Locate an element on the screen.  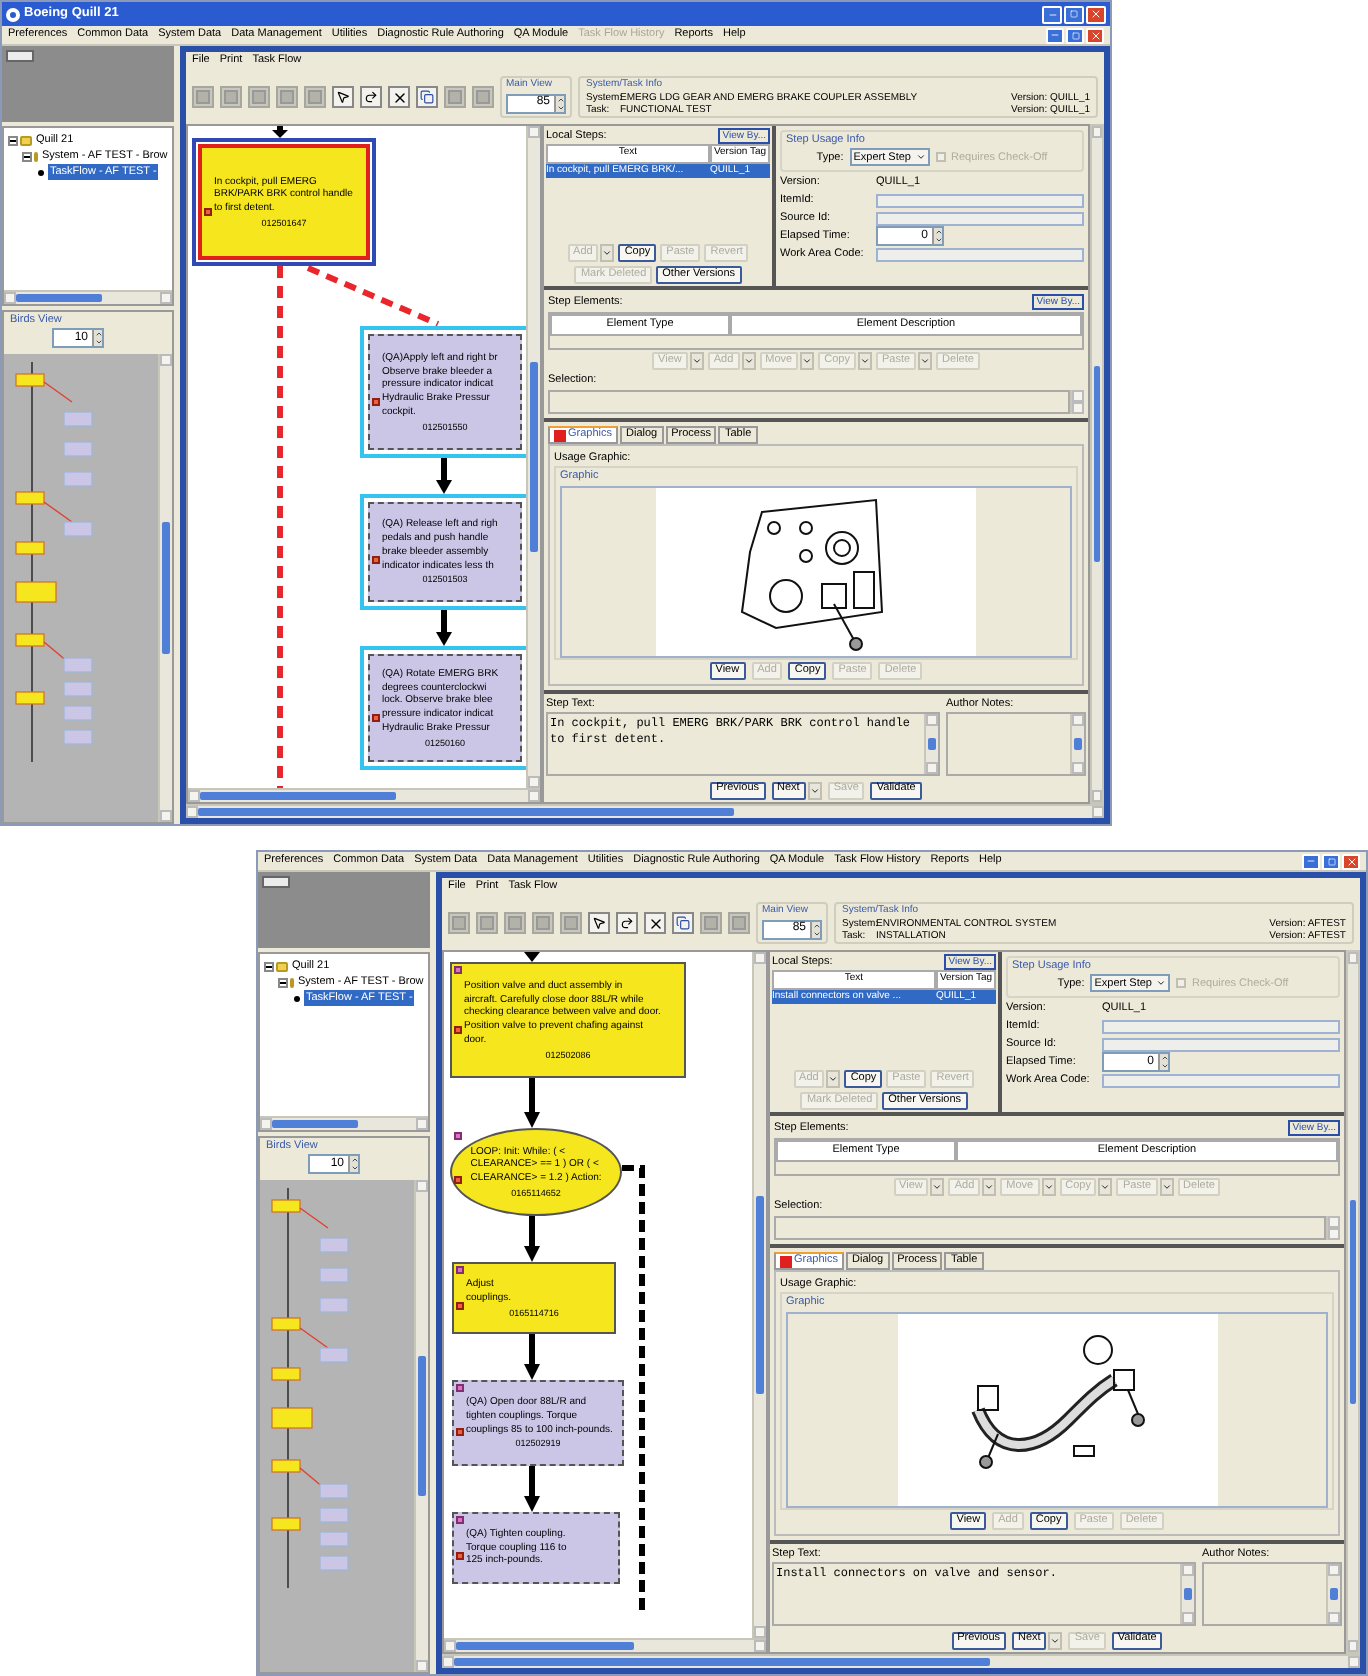
dashed-connector is located at coordinates (373, 296).